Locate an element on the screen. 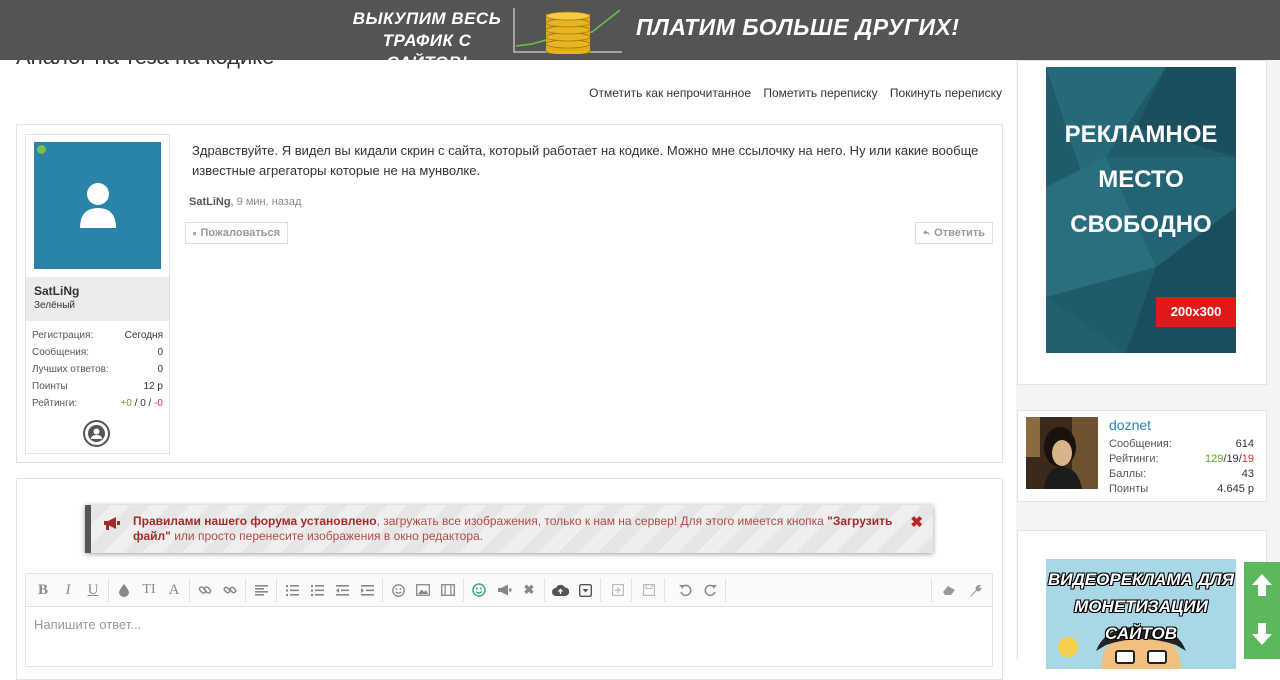 This screenshot has height=680, width=1280. banner-line: ТРАФИК С САЙТОВ! is located at coordinates (427, 52).